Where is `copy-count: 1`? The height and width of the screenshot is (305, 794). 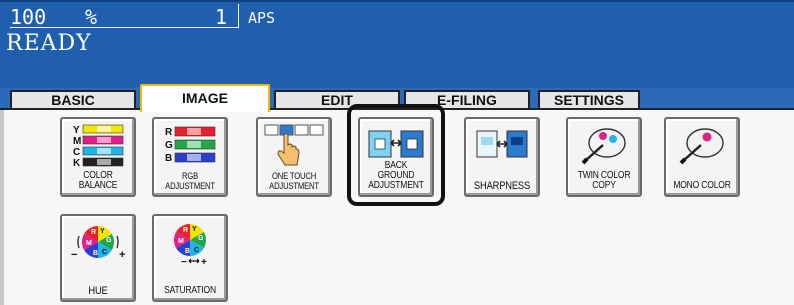 copy-count: 1 is located at coordinates (221, 17).